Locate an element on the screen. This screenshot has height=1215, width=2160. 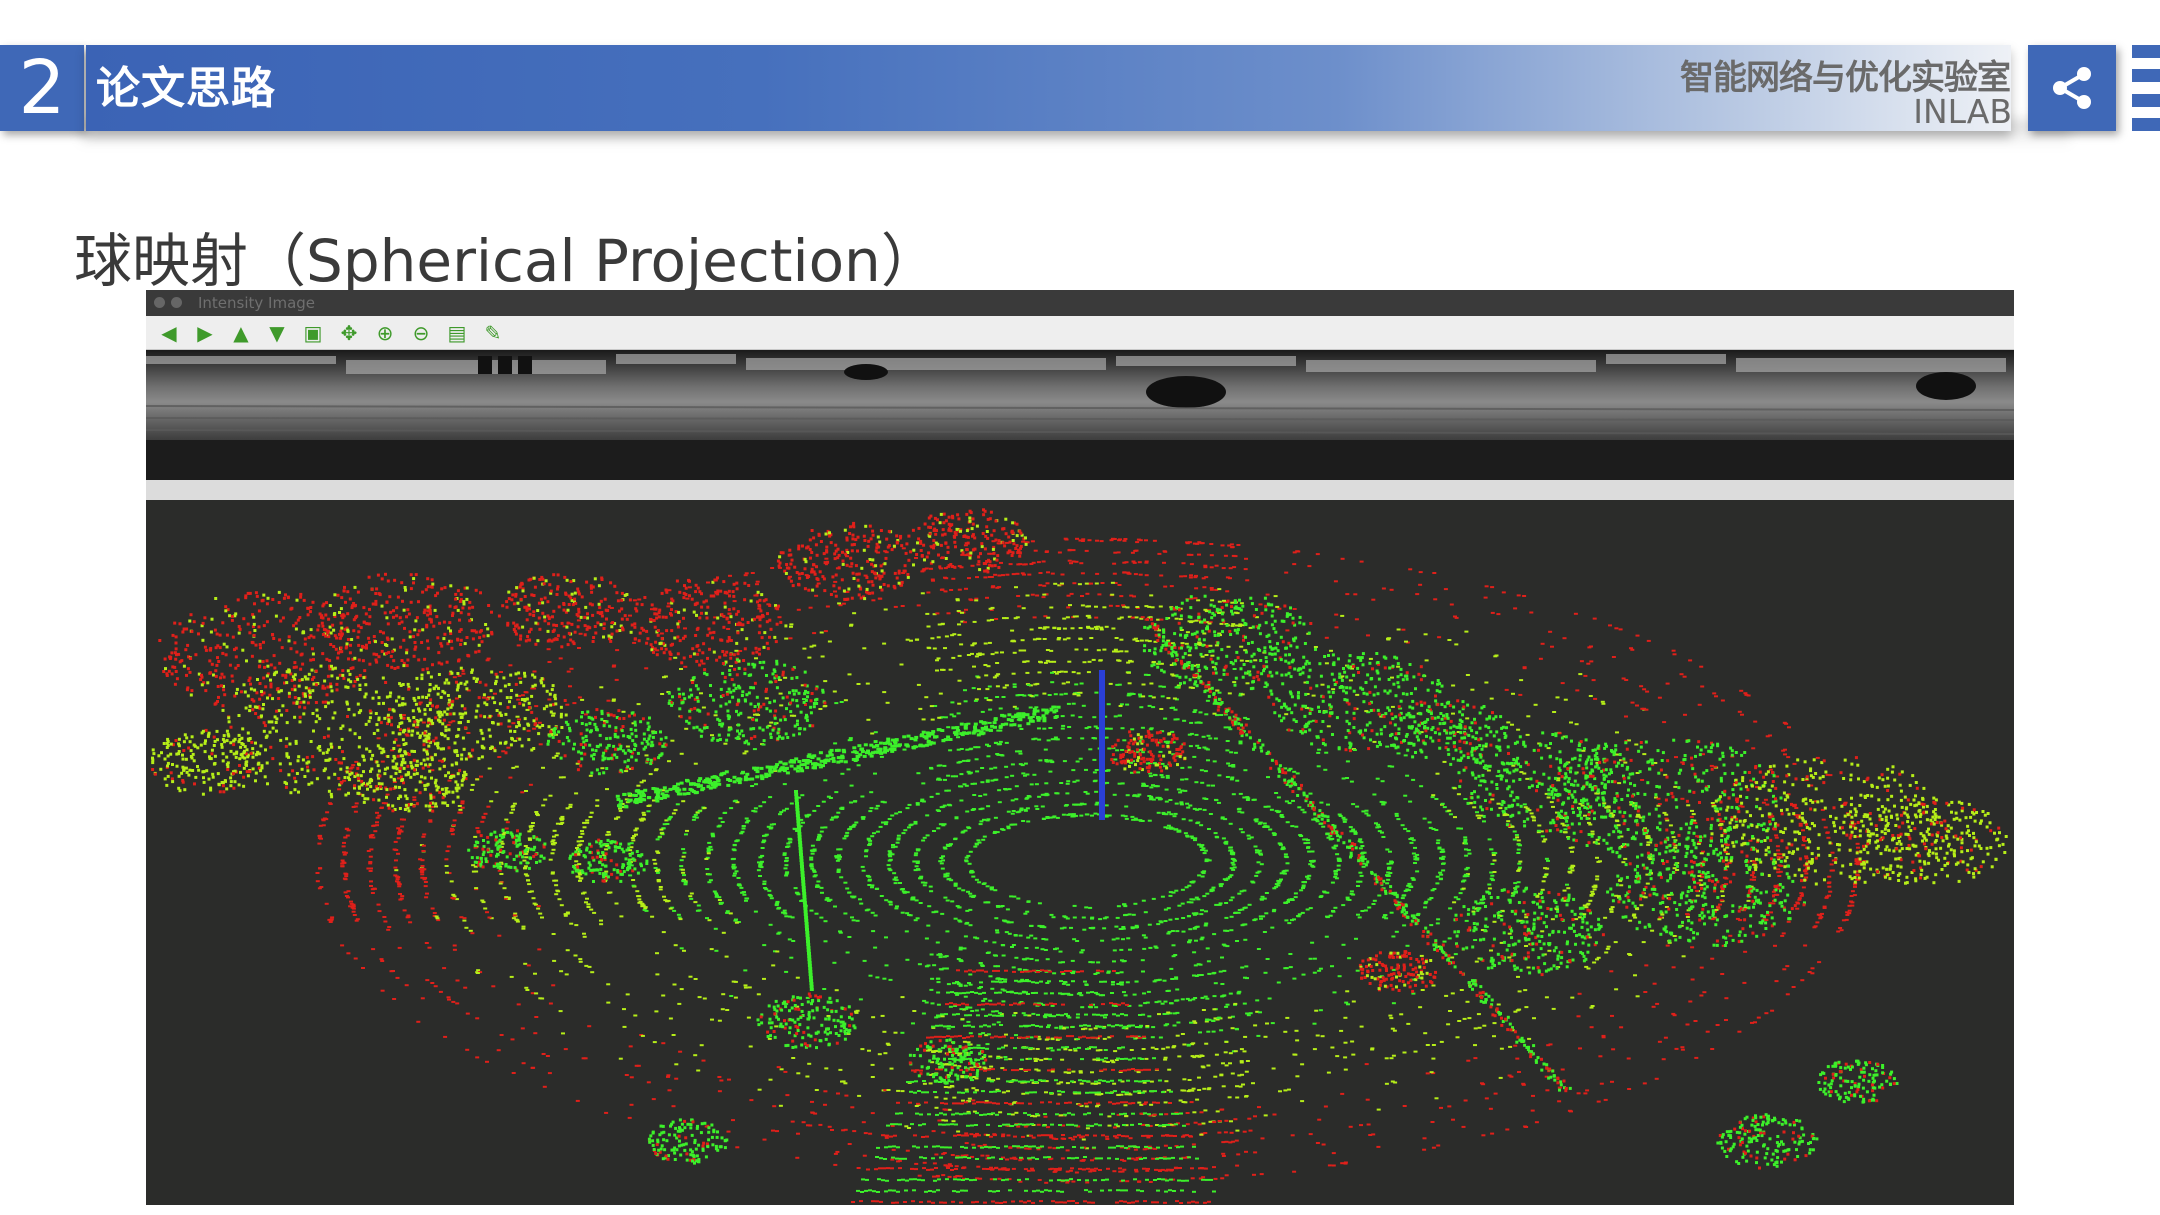
zoom-out-icon: ⊖ is located at coordinates (421, 333).